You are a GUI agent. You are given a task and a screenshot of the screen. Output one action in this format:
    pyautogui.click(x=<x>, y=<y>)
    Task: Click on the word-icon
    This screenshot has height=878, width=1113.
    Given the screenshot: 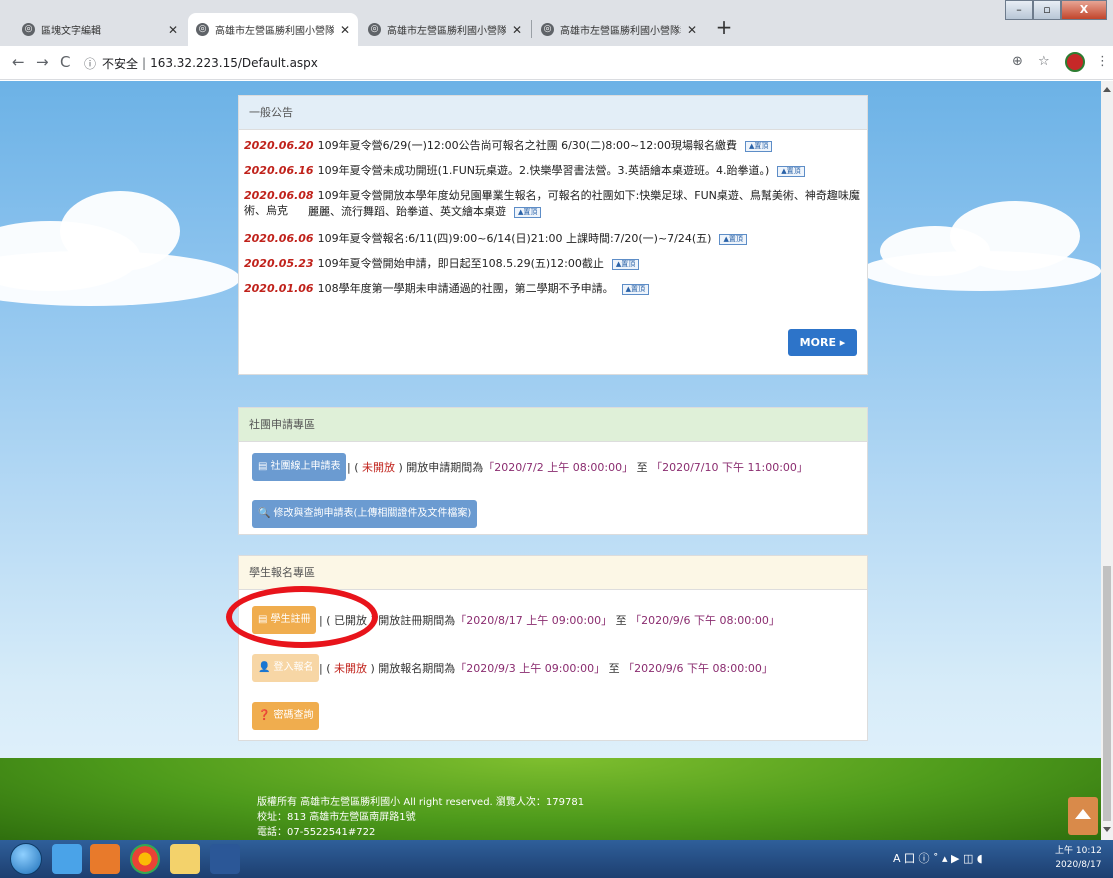 What is the action you would take?
    pyautogui.click(x=225, y=859)
    